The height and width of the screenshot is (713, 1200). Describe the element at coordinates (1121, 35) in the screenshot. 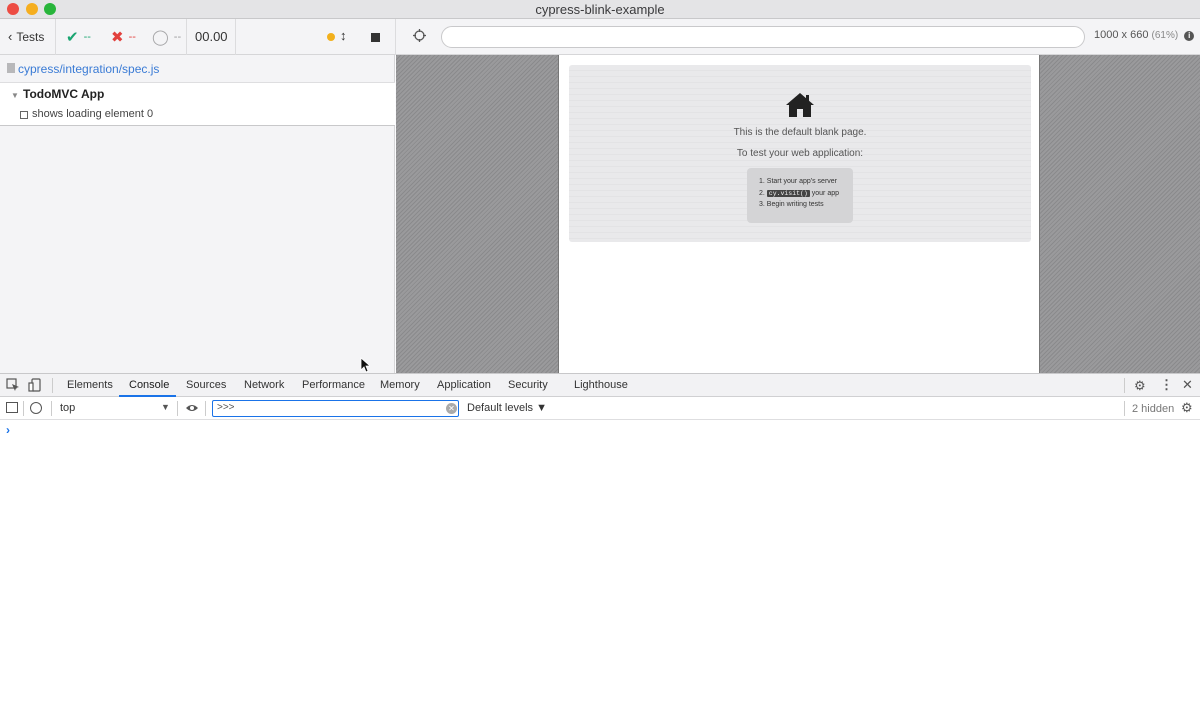

I see `viewport-size: 1000 x 660` at that location.